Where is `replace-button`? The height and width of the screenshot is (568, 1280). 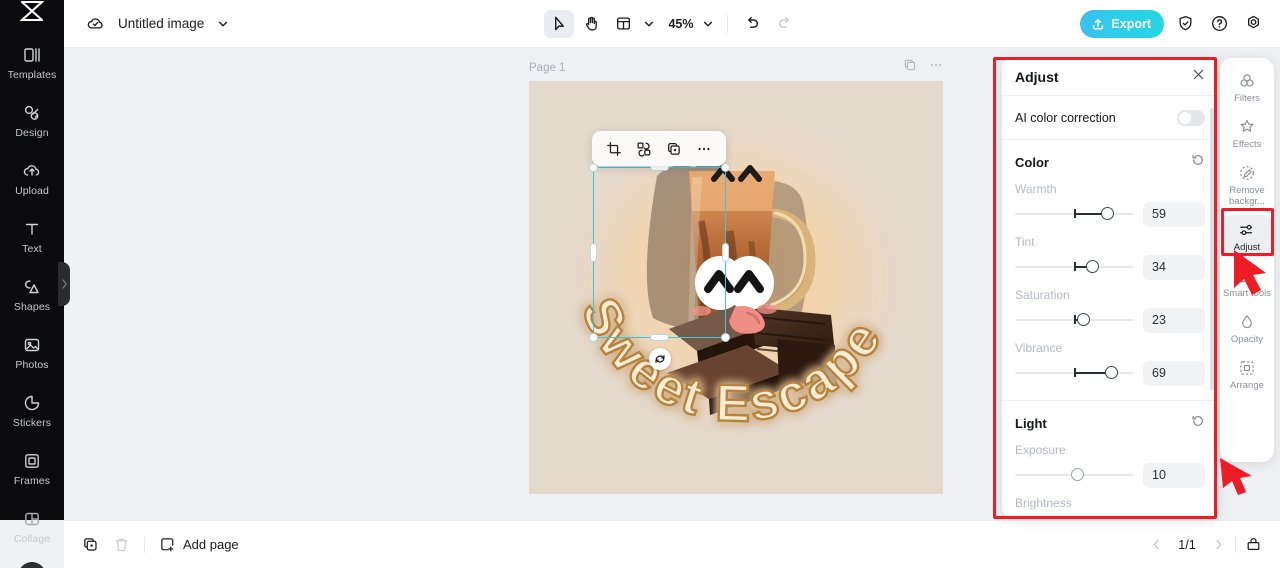
replace-button is located at coordinates (644, 149).